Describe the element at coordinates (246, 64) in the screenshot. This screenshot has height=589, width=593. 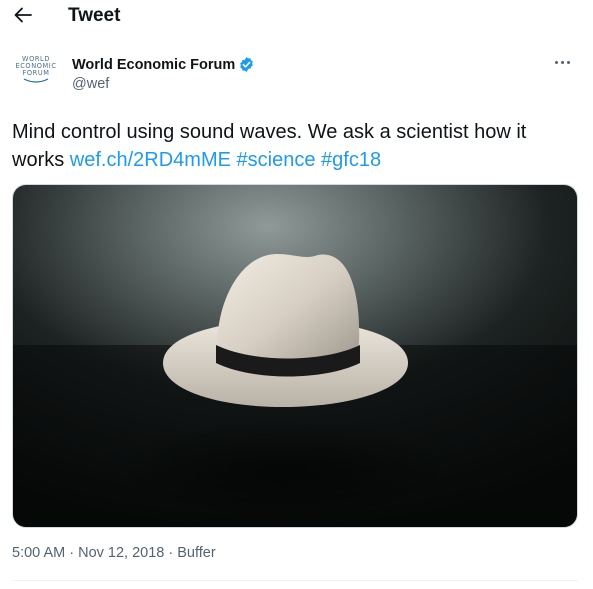
I see `verified-badge-icon` at that location.